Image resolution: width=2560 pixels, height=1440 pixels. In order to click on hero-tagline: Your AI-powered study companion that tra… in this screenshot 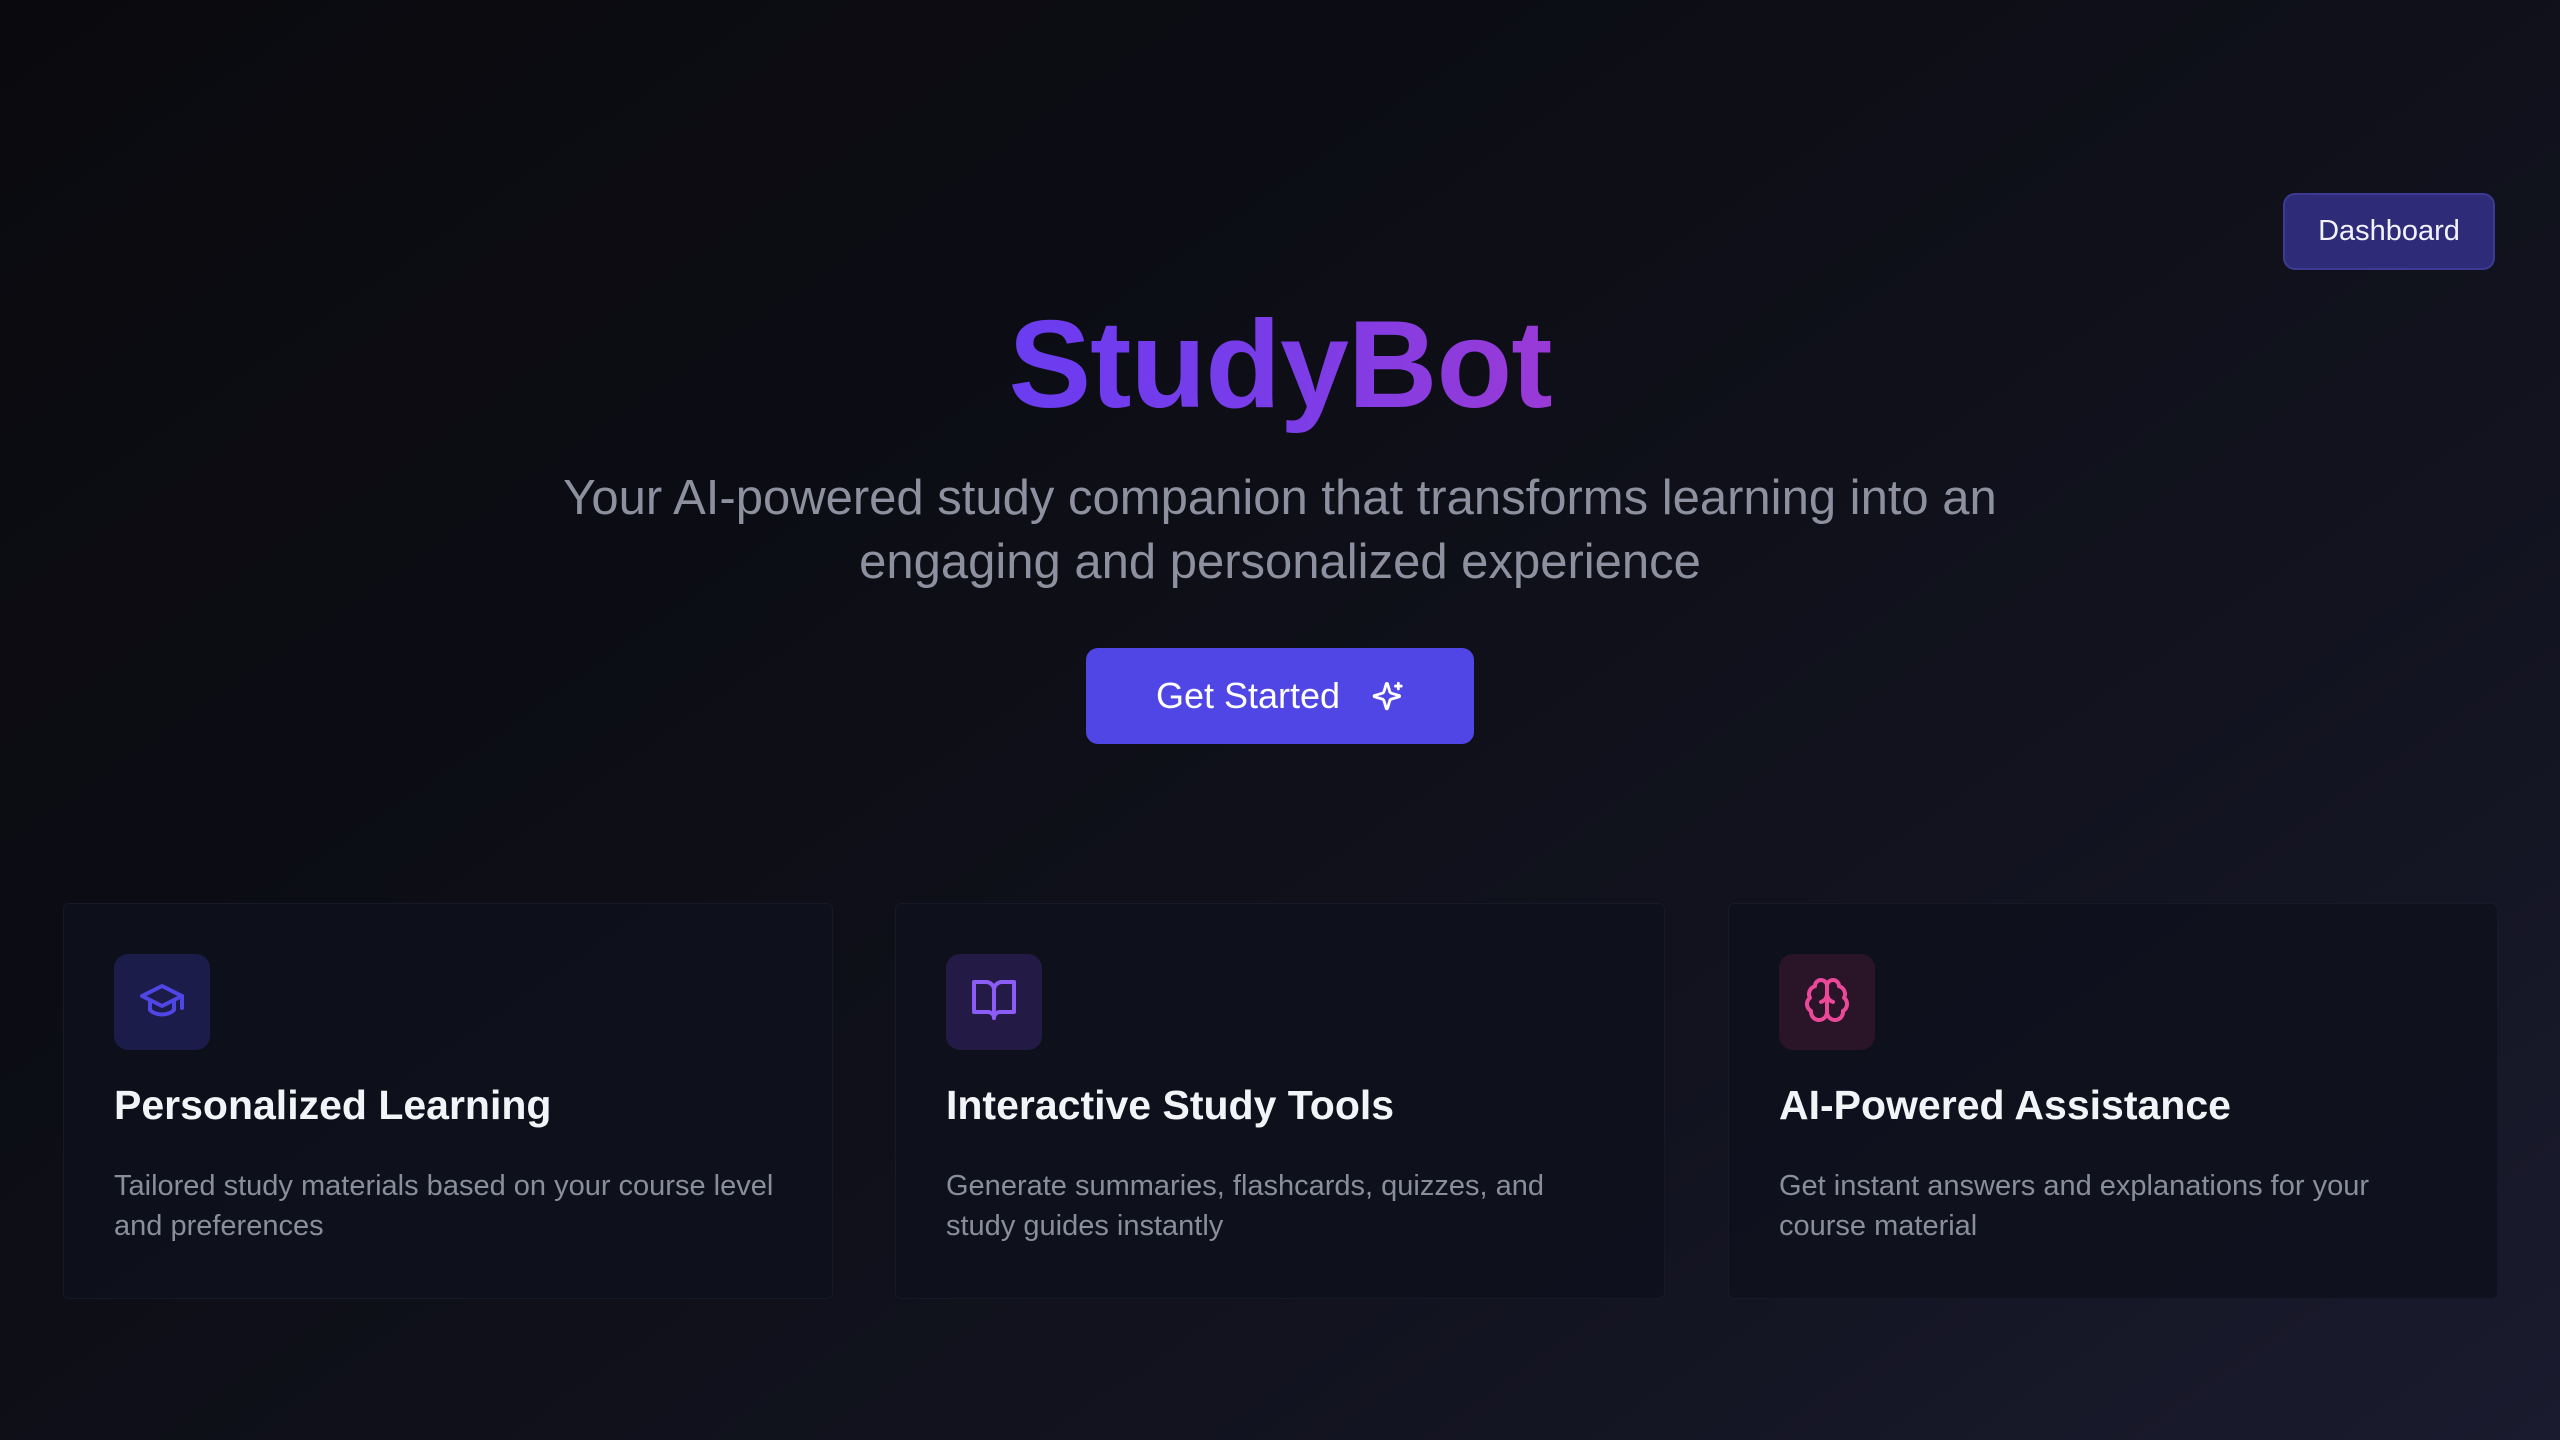, I will do `click(1280, 530)`.